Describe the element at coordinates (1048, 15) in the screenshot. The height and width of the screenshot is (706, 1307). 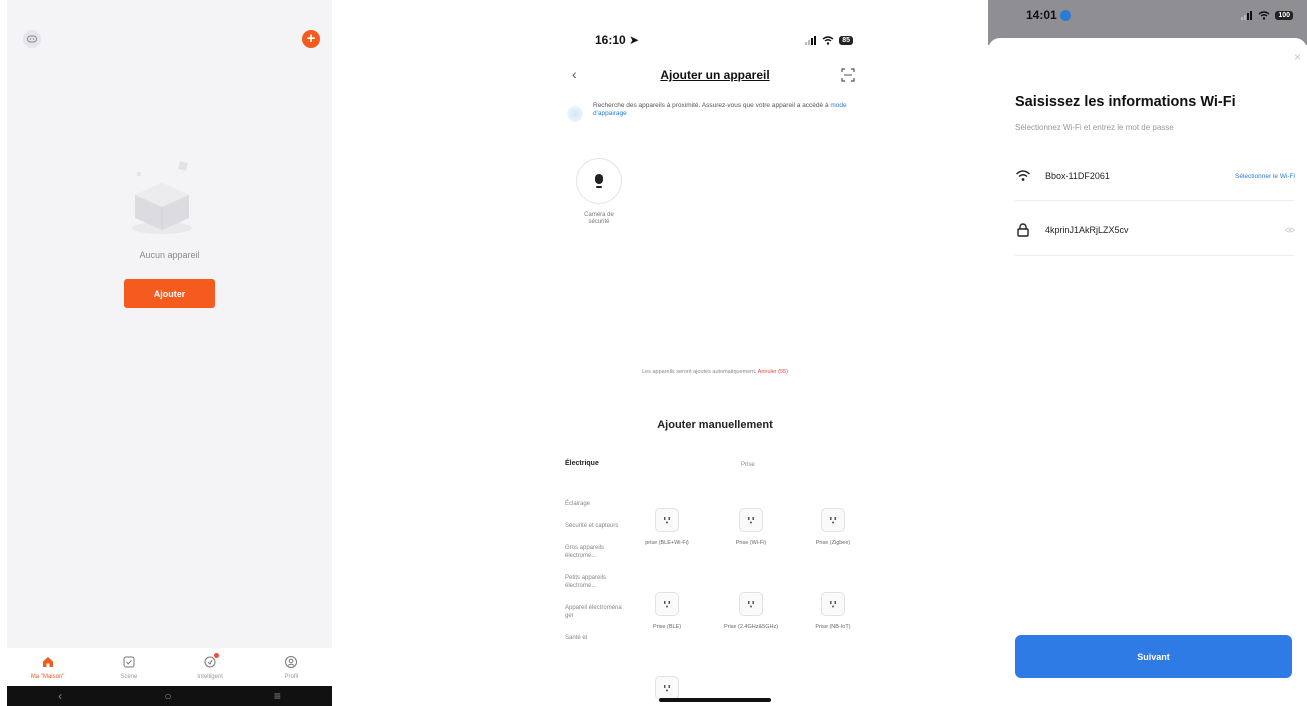
I see `status-time: 14:01` at that location.